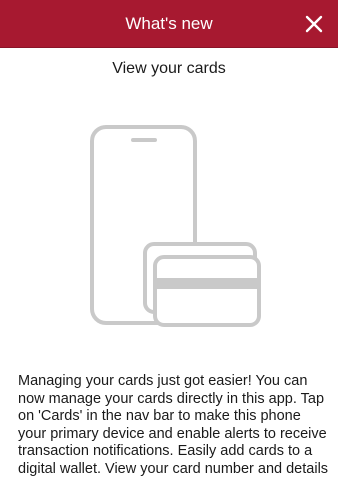 This screenshot has height=479, width=338. I want to click on header-title: What's new, so click(169, 23).